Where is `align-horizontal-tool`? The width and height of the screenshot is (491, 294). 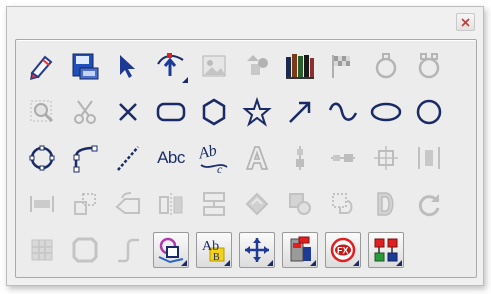 align-horizontal-tool is located at coordinates (343, 158).